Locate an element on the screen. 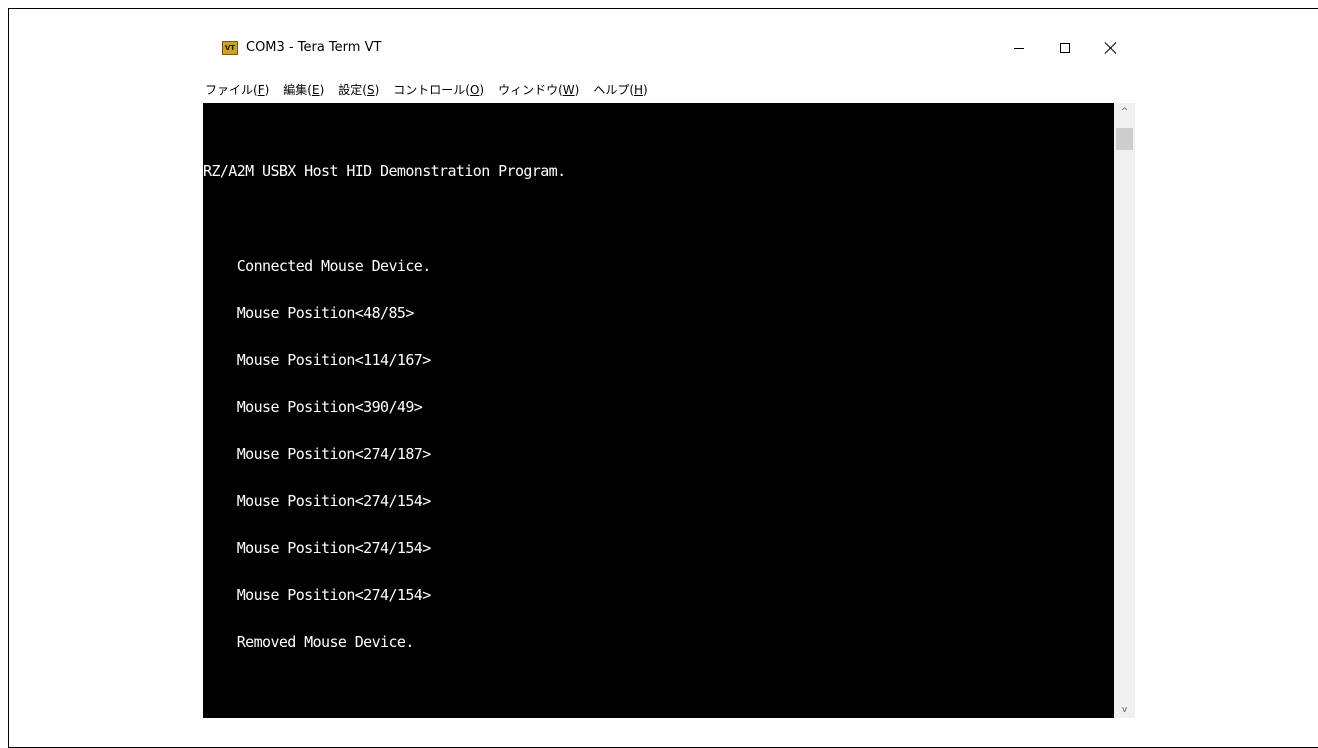  minimize-button is located at coordinates (1019, 48).